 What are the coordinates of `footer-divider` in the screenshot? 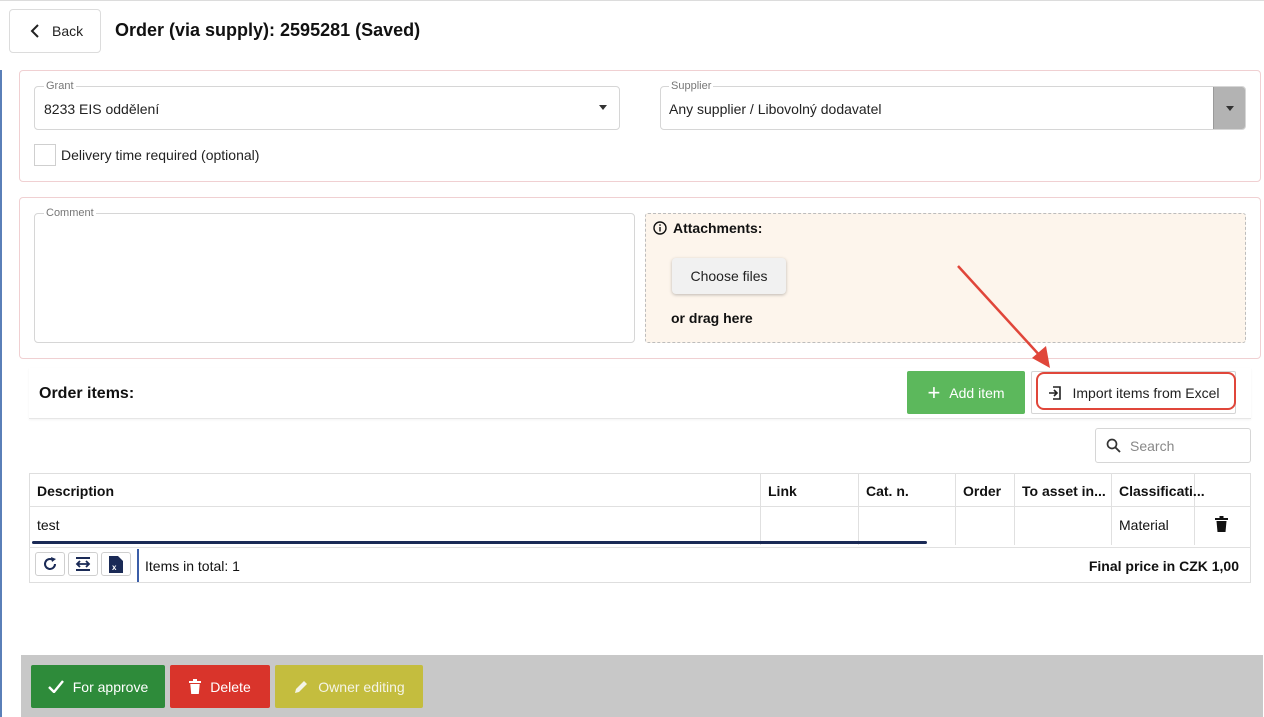 It's located at (640, 547).